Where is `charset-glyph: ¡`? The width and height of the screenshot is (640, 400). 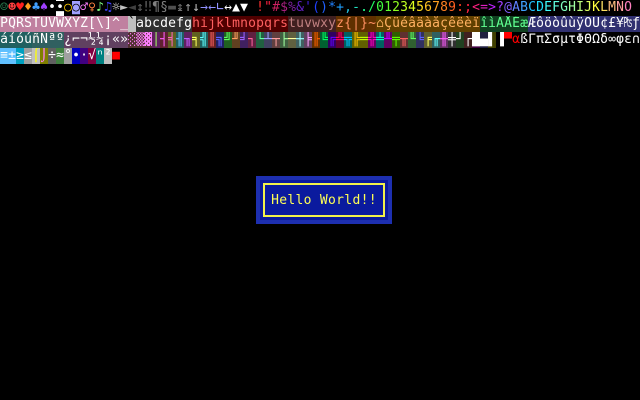 charset-glyph: ¡ is located at coordinates (108, 40).